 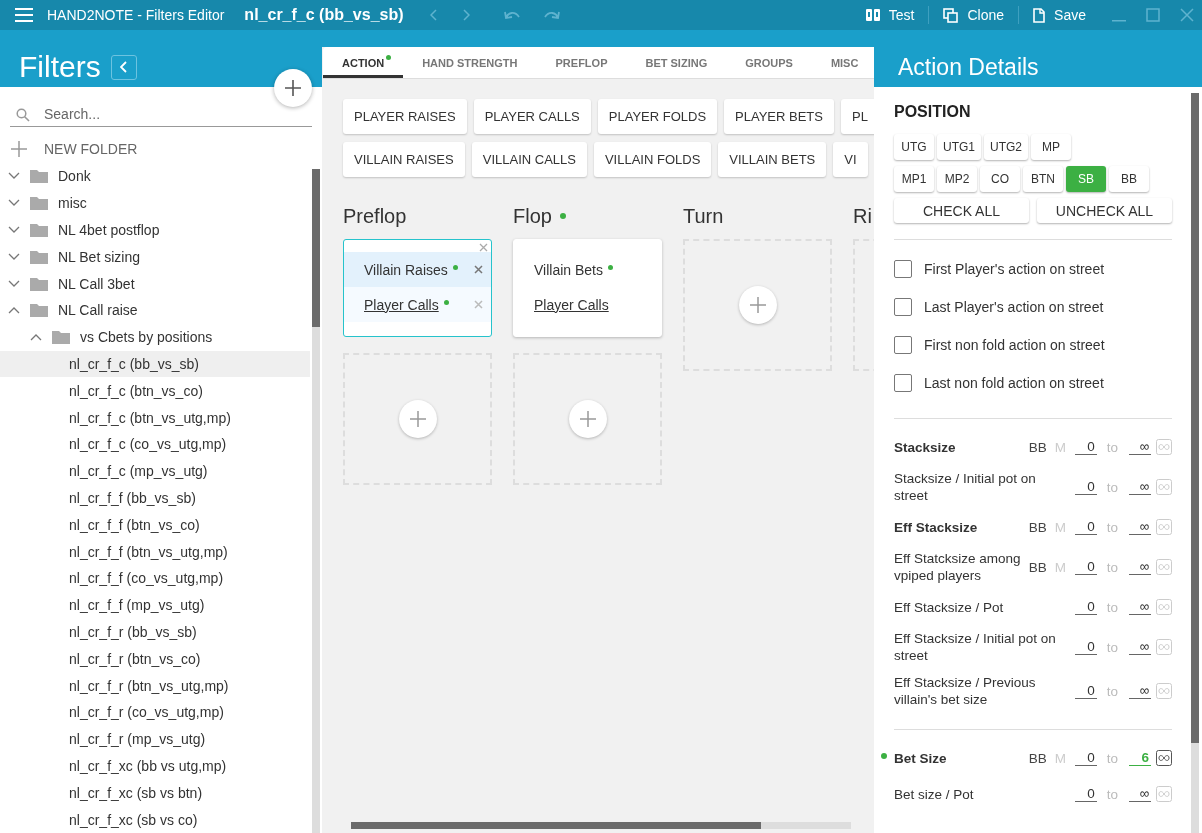 What do you see at coordinates (433, 15) in the screenshot?
I see `back-icon` at bounding box center [433, 15].